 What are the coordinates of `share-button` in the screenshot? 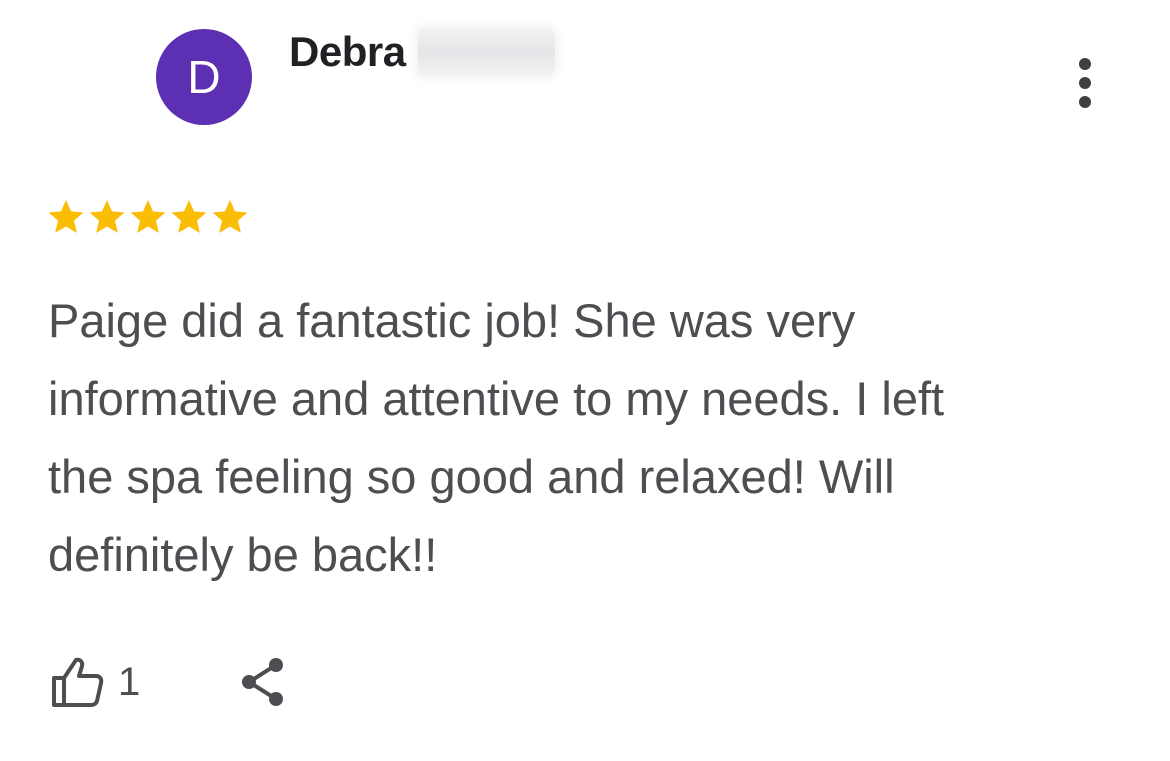 It's located at (263, 682).